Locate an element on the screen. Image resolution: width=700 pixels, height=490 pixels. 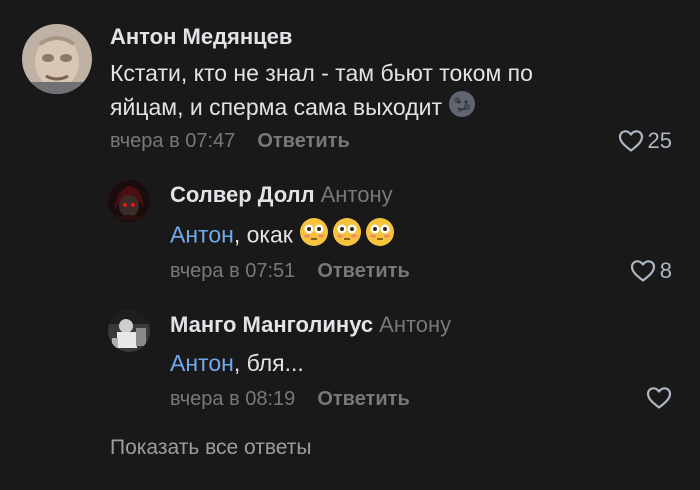
like-count: 25 is located at coordinates (659, 140).